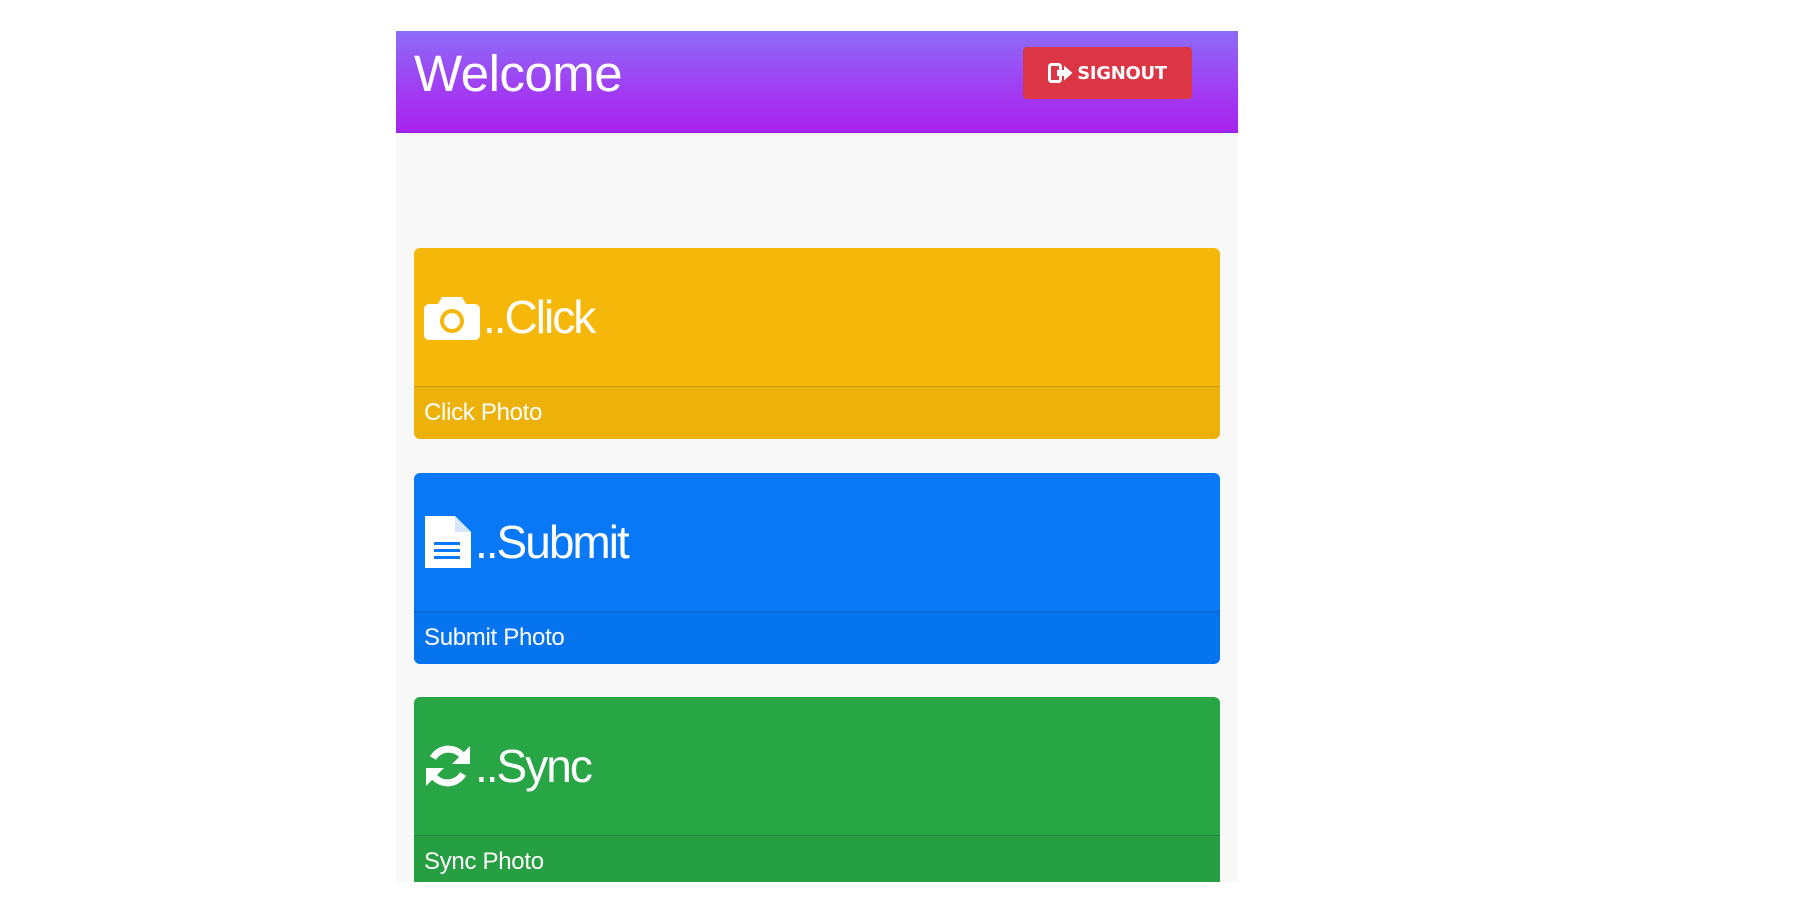  I want to click on card-body: ..Submit, so click(817, 542).